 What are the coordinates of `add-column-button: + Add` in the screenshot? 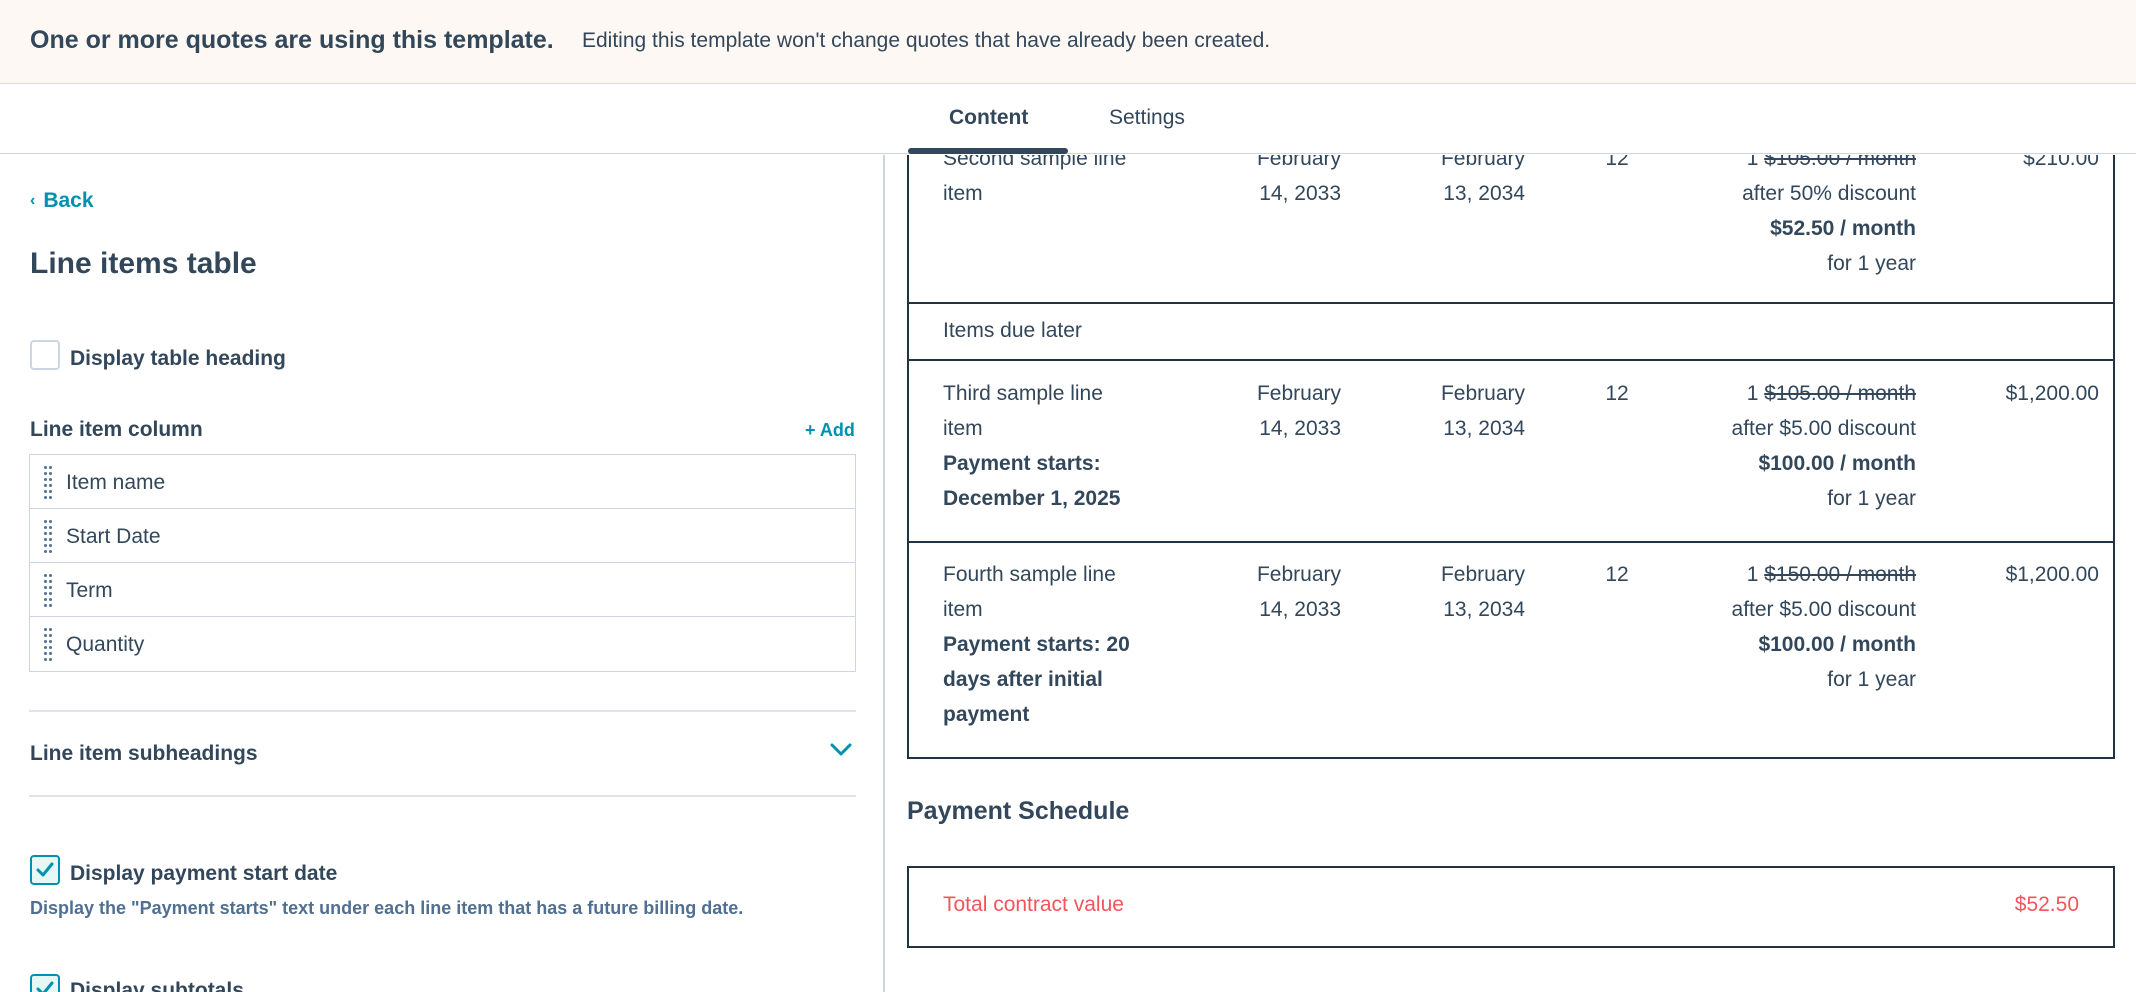 It's located at (830, 430).